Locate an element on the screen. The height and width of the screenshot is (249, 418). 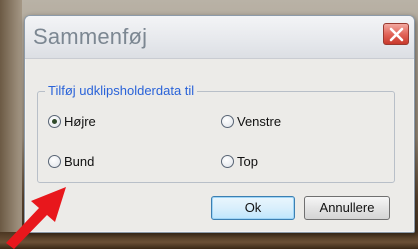
arrow-pointer-icon is located at coordinates (36, 218).